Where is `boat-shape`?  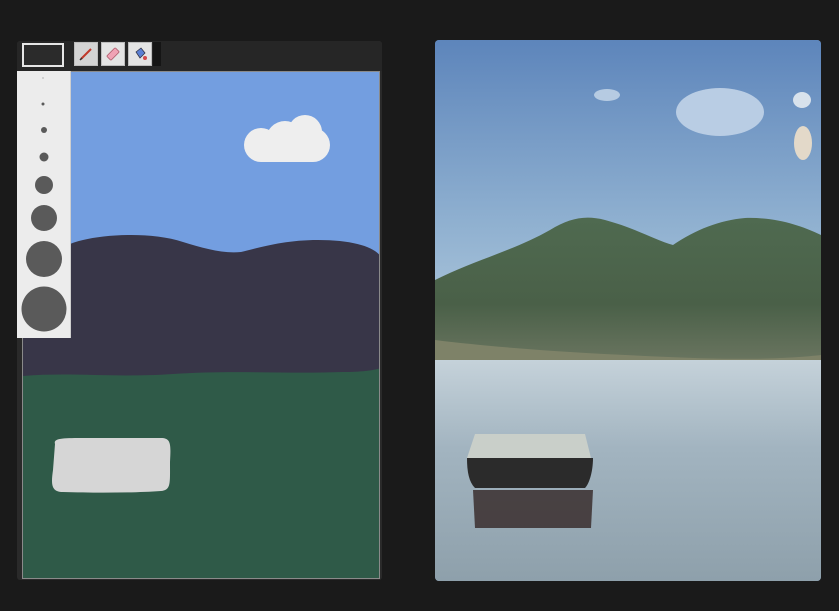
boat-shape is located at coordinates (111, 465).